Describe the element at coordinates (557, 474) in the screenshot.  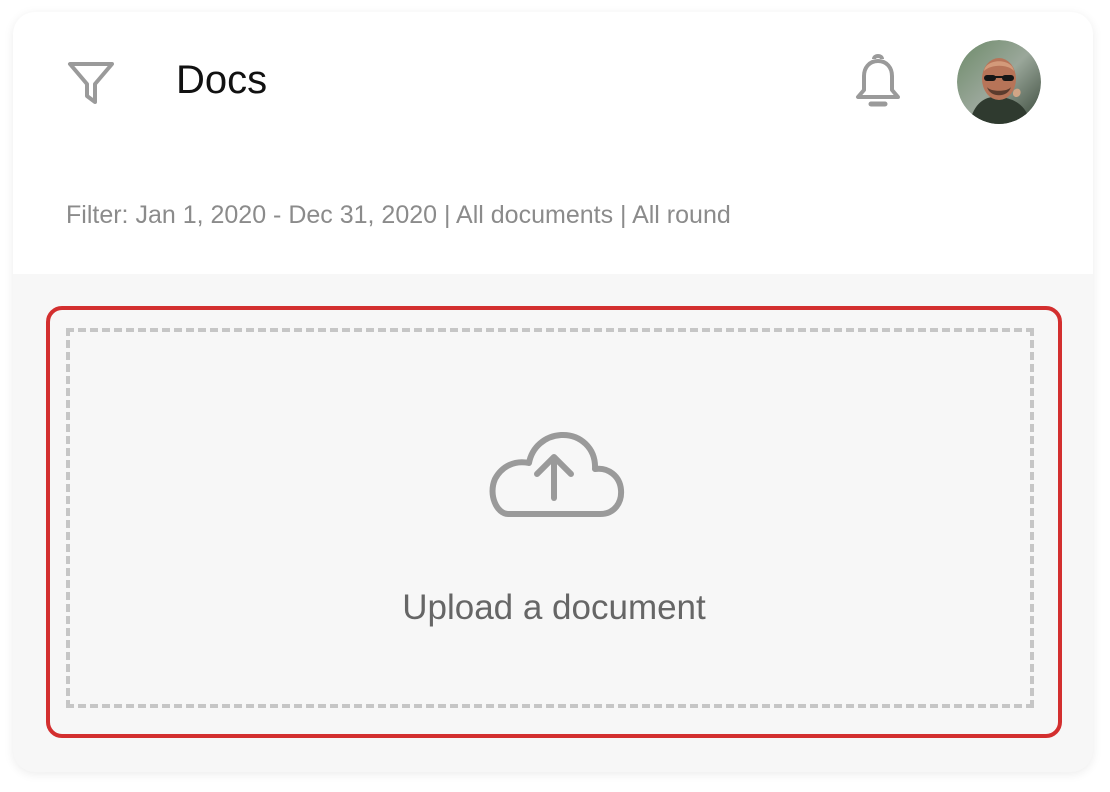
I see `cloud-upload-icon` at that location.